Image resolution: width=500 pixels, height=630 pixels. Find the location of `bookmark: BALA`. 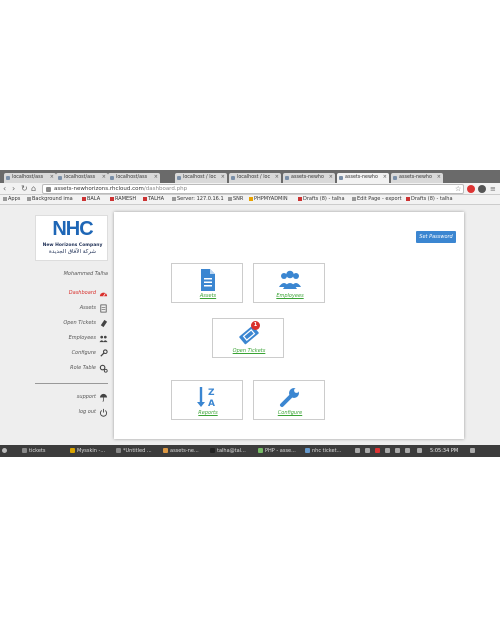

bookmark: BALA is located at coordinates (91, 199).